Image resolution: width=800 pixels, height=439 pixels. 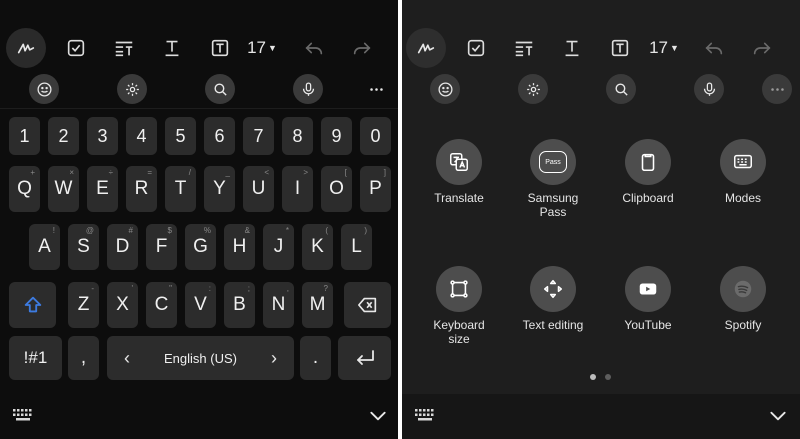 What do you see at coordinates (648, 289) in the screenshot?
I see `youtube-icon` at bounding box center [648, 289].